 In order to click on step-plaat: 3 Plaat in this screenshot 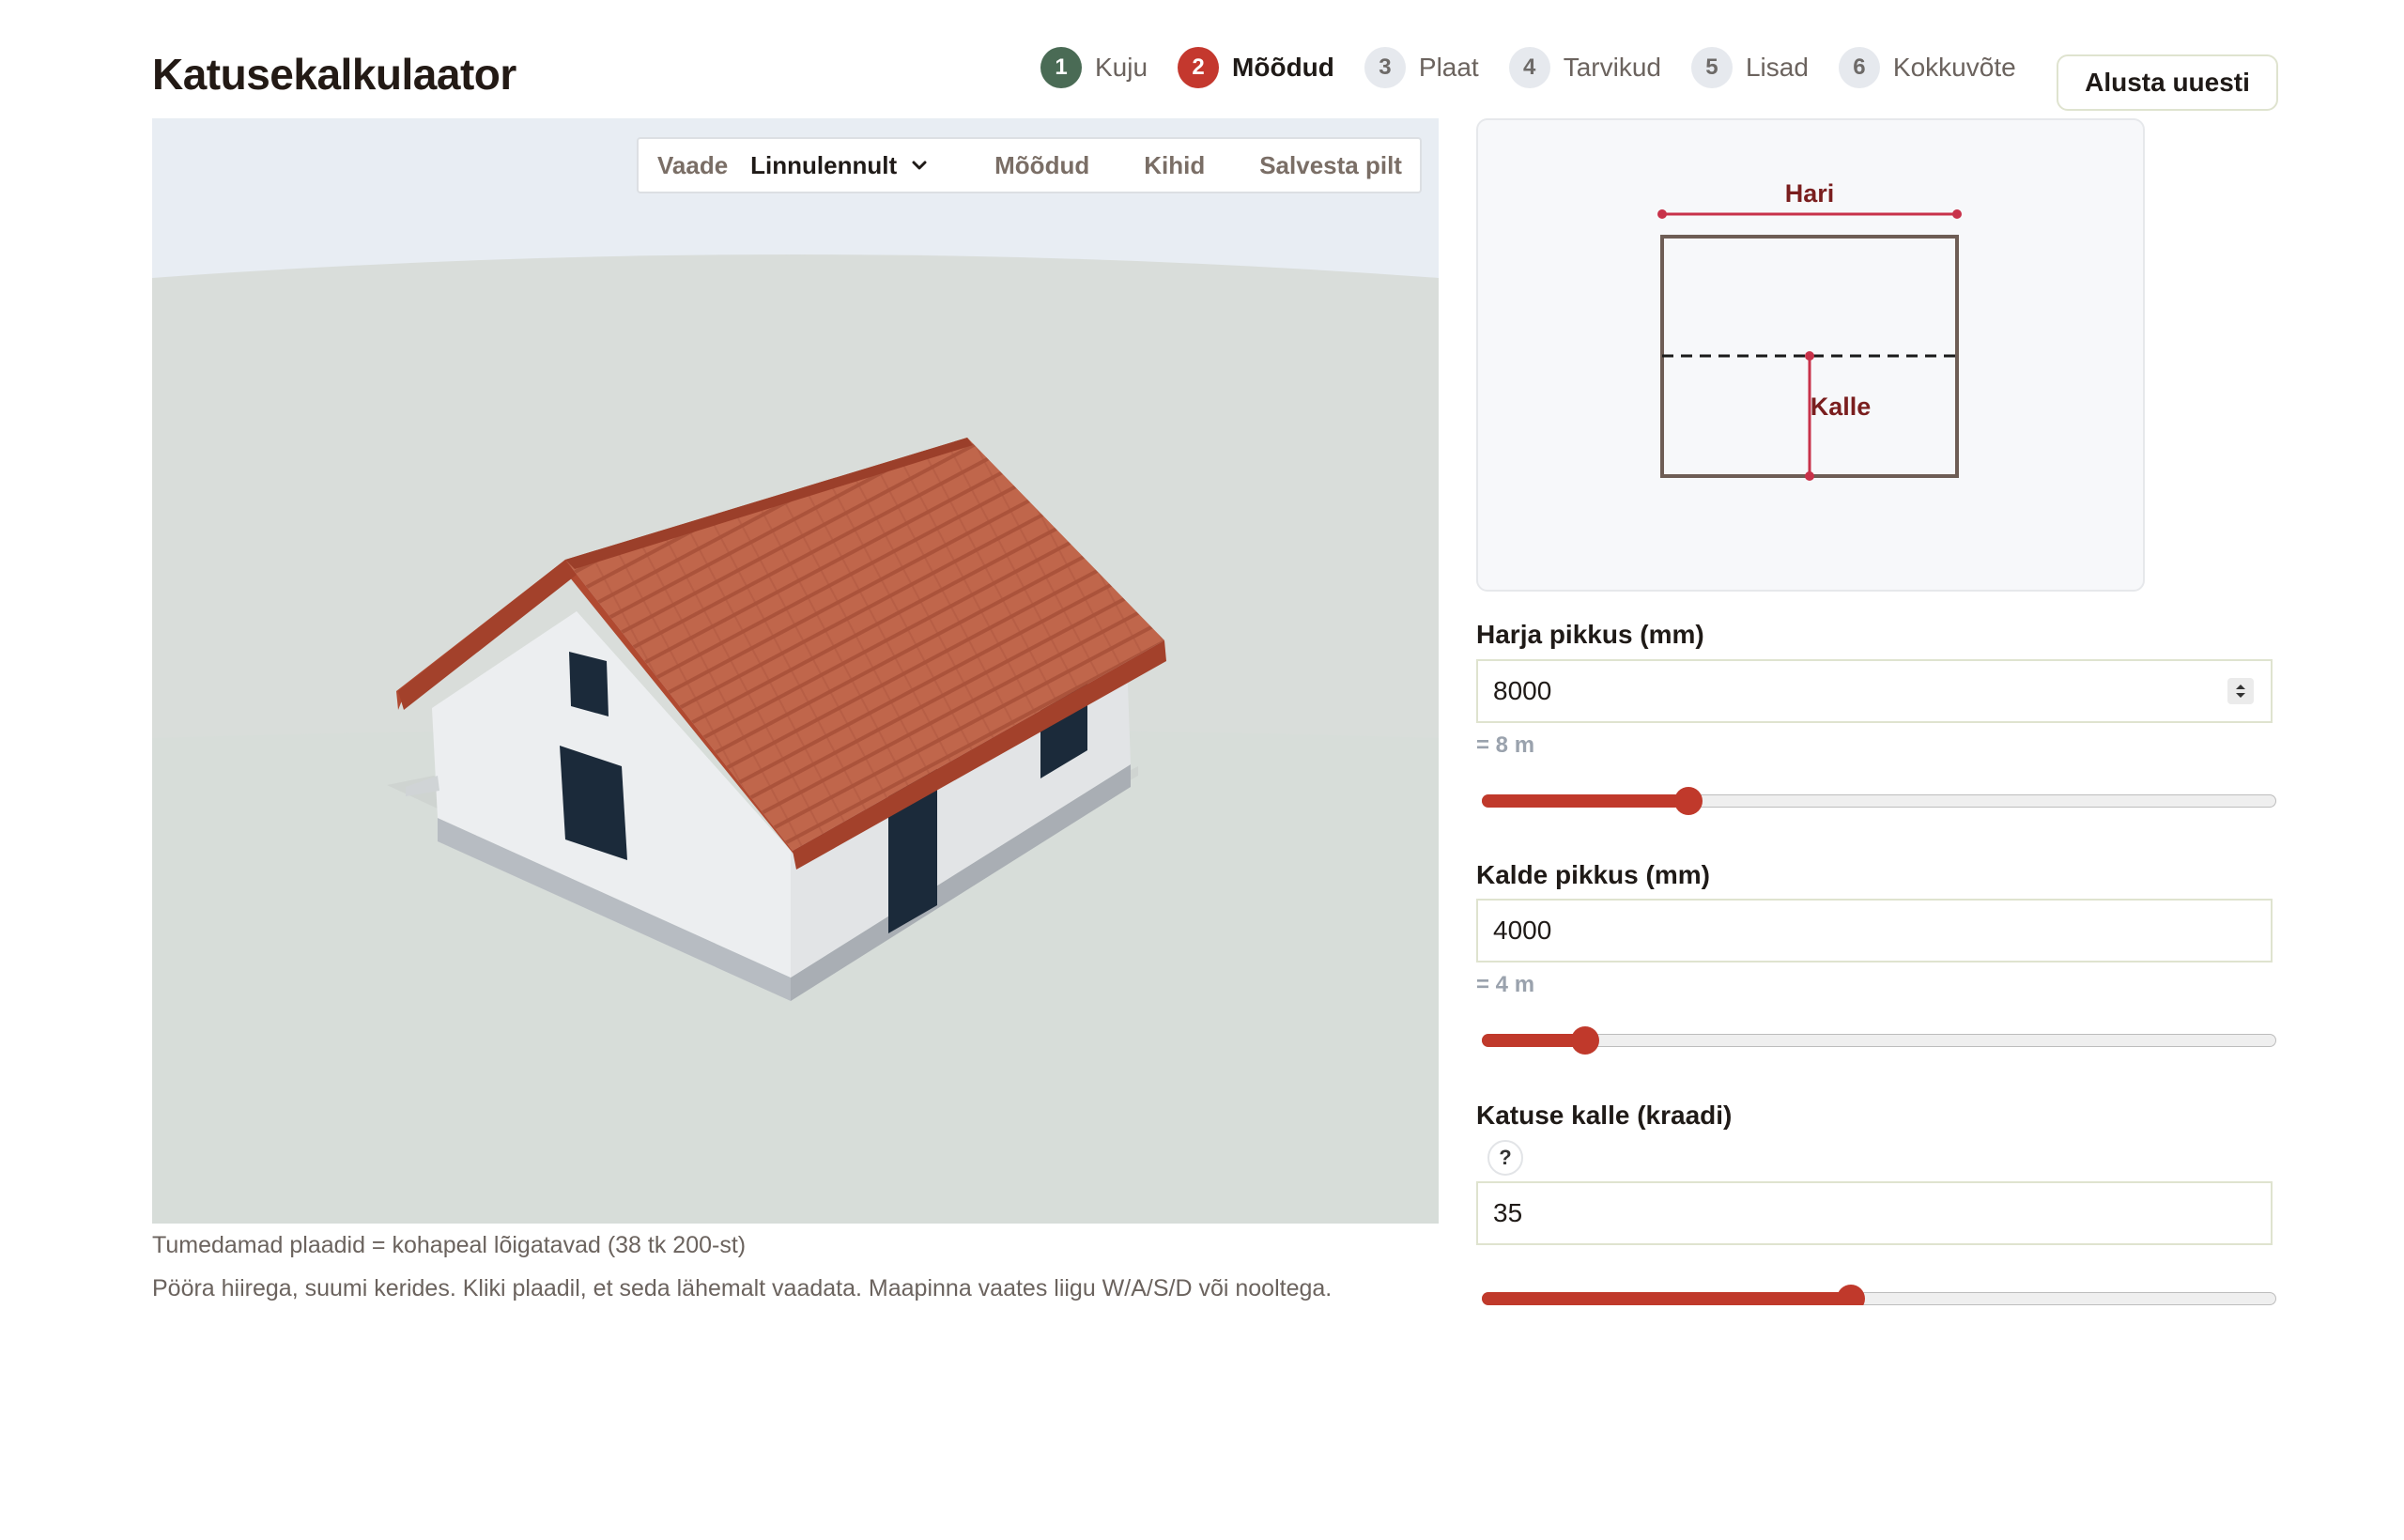, I will do `click(1421, 67)`.